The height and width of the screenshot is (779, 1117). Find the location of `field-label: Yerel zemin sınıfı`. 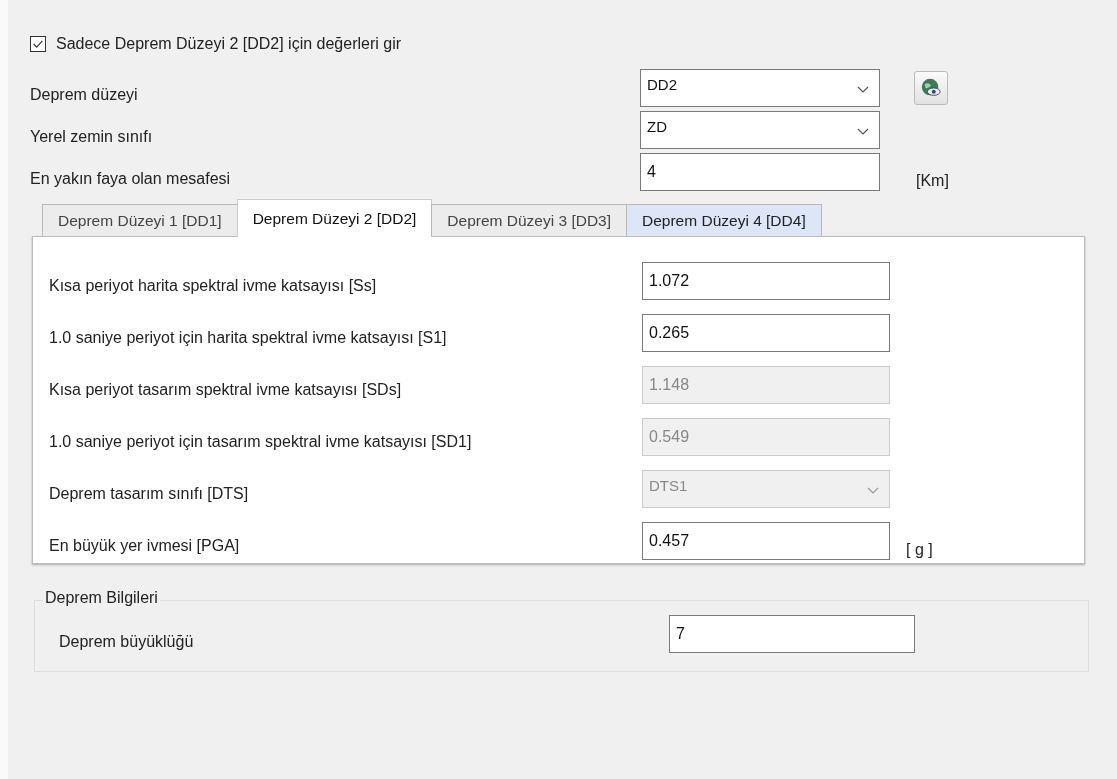

field-label: Yerel zemin sınıfı is located at coordinates (92, 136).